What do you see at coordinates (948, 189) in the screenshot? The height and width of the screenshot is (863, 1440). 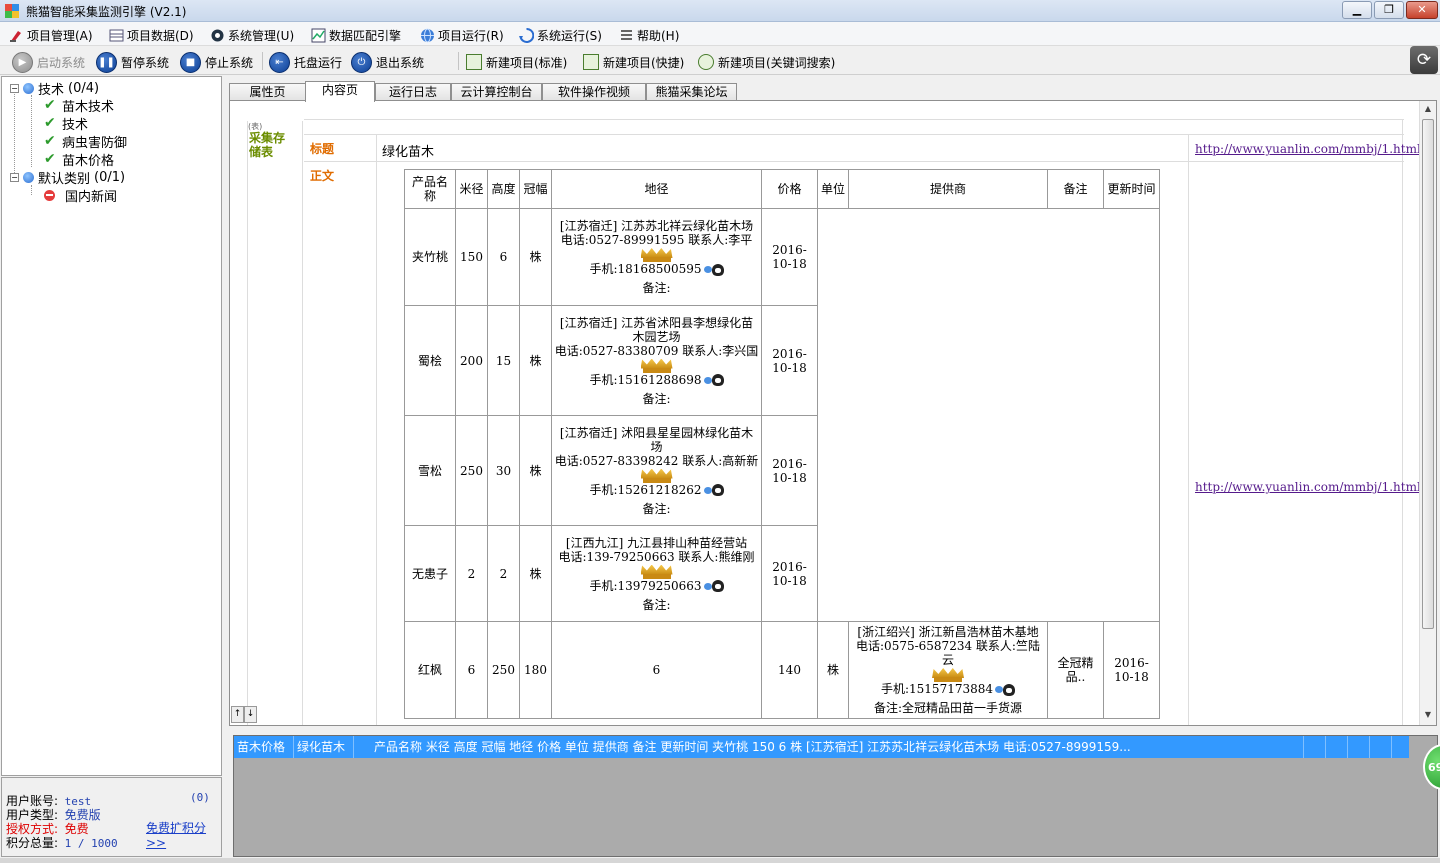 I see `col-header: 提供商` at bounding box center [948, 189].